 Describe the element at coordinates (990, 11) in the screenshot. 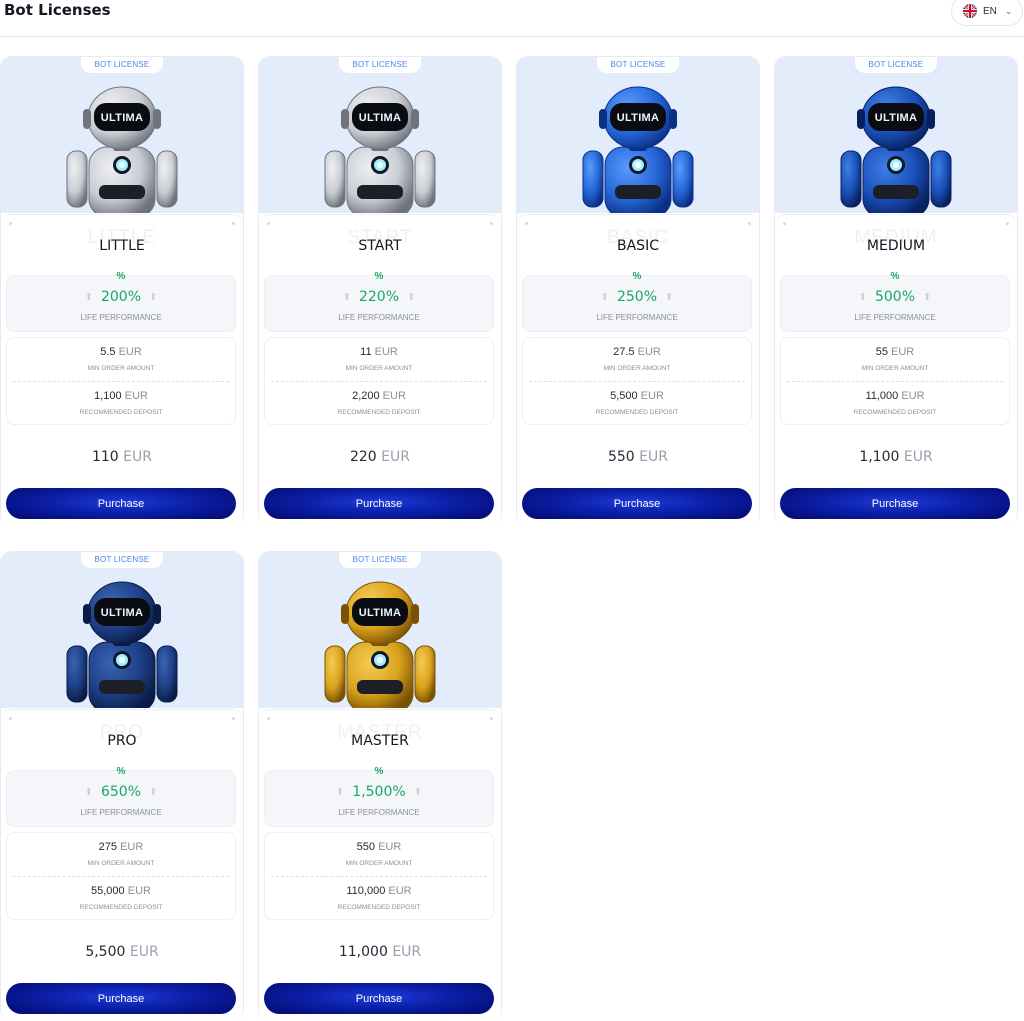

I see `language-code: EN` at that location.